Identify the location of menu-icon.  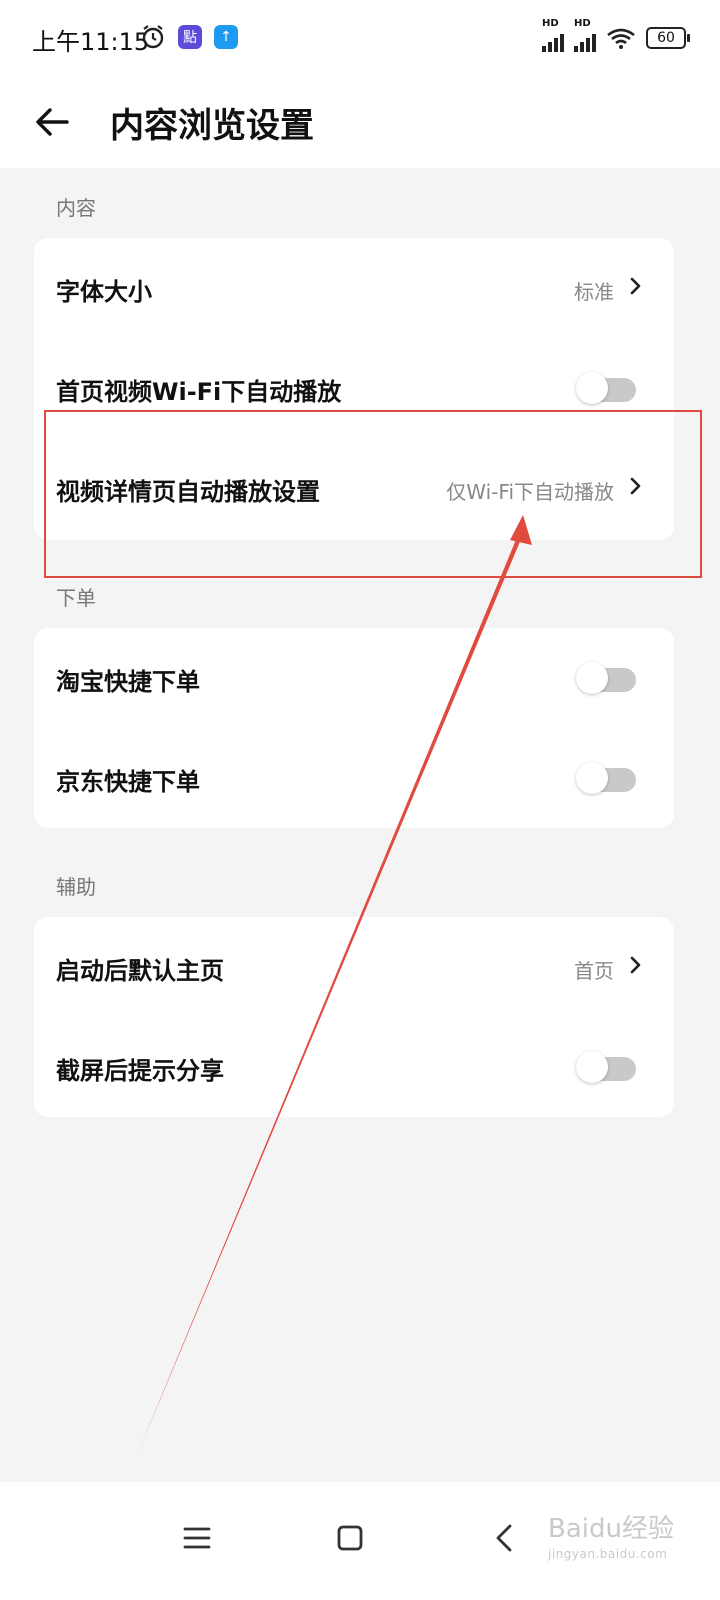
(197, 1538).